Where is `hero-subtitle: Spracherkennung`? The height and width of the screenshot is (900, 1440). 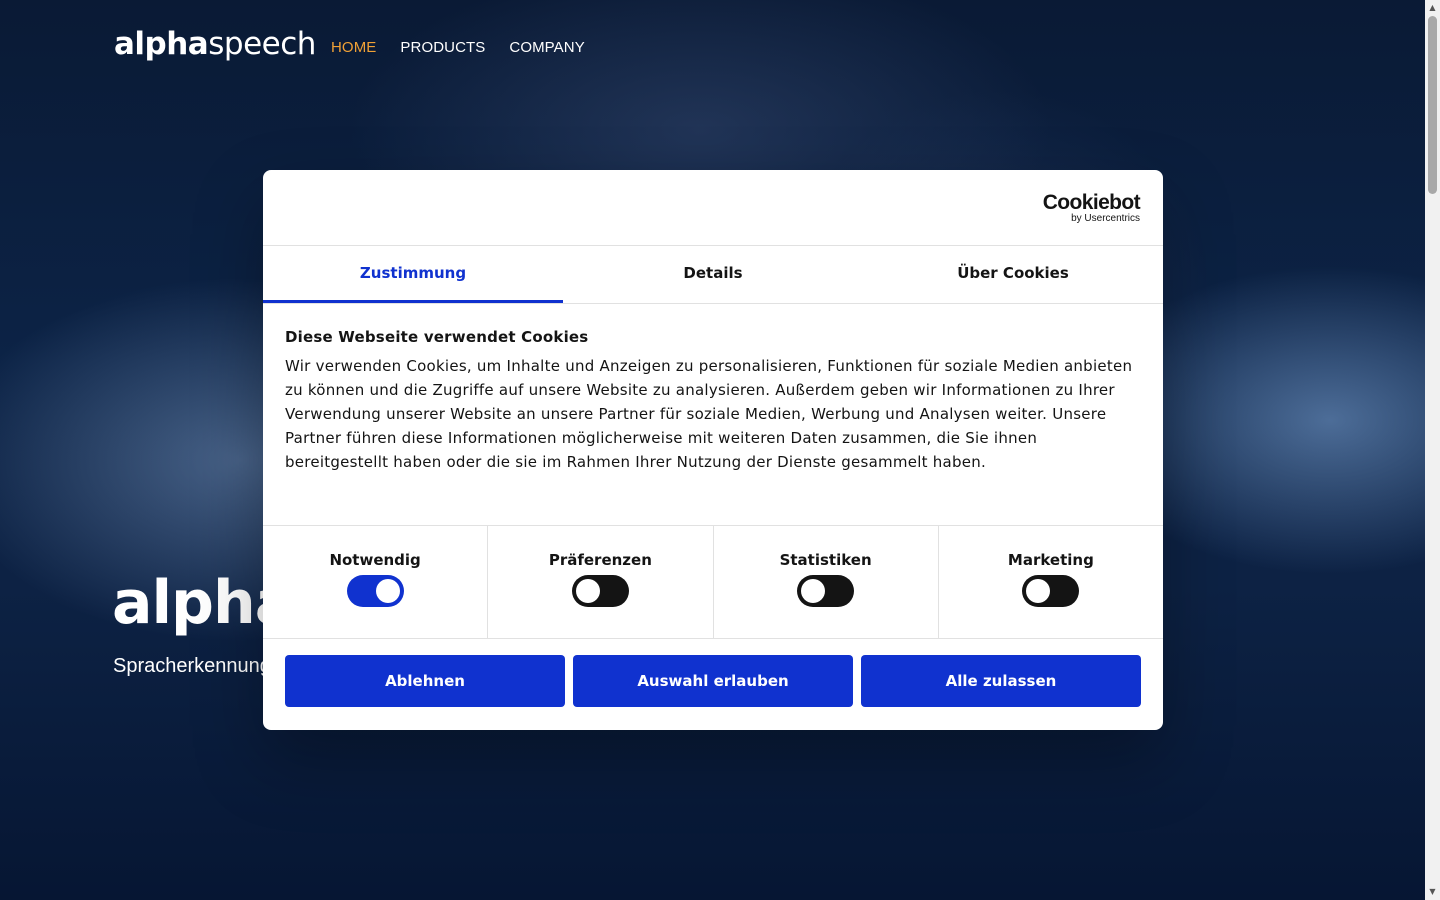
hero-subtitle: Spracherkennung is located at coordinates (192, 666).